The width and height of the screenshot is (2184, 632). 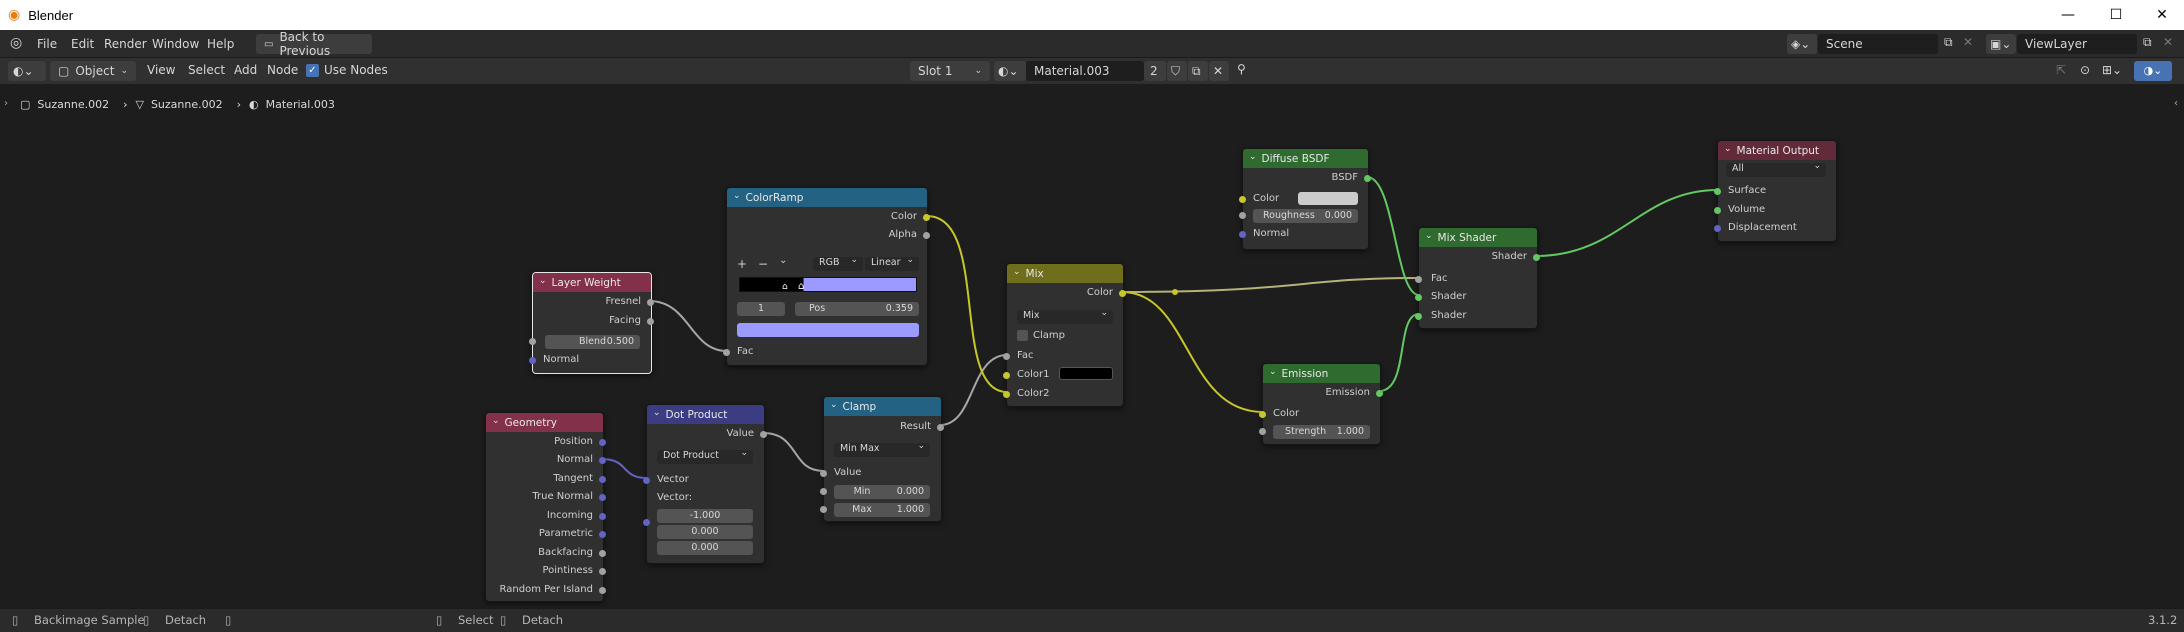 What do you see at coordinates (282, 70) in the screenshot?
I see `menu-node: Node` at bounding box center [282, 70].